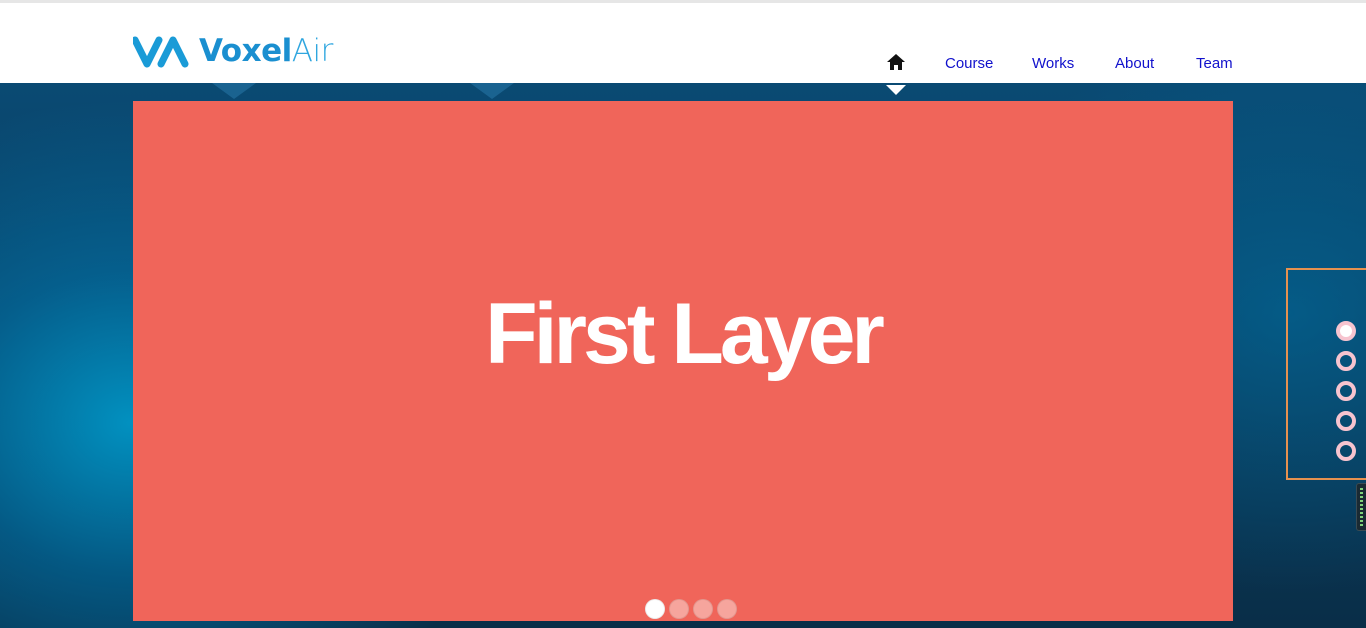 The width and height of the screenshot is (1366, 628). Describe the element at coordinates (683, 71) in the screenshot. I see `main-nav: Course Works About Team` at that location.